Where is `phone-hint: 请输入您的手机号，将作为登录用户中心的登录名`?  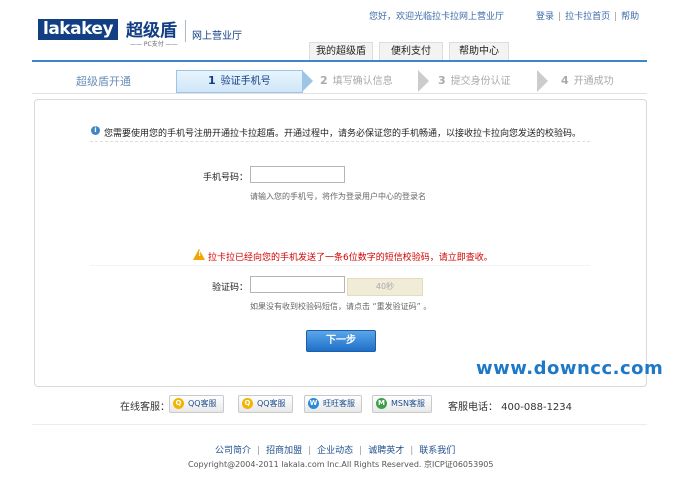
phone-hint: 请输入您的手机号，将作为登录用户中心的登录名 is located at coordinates (338, 196).